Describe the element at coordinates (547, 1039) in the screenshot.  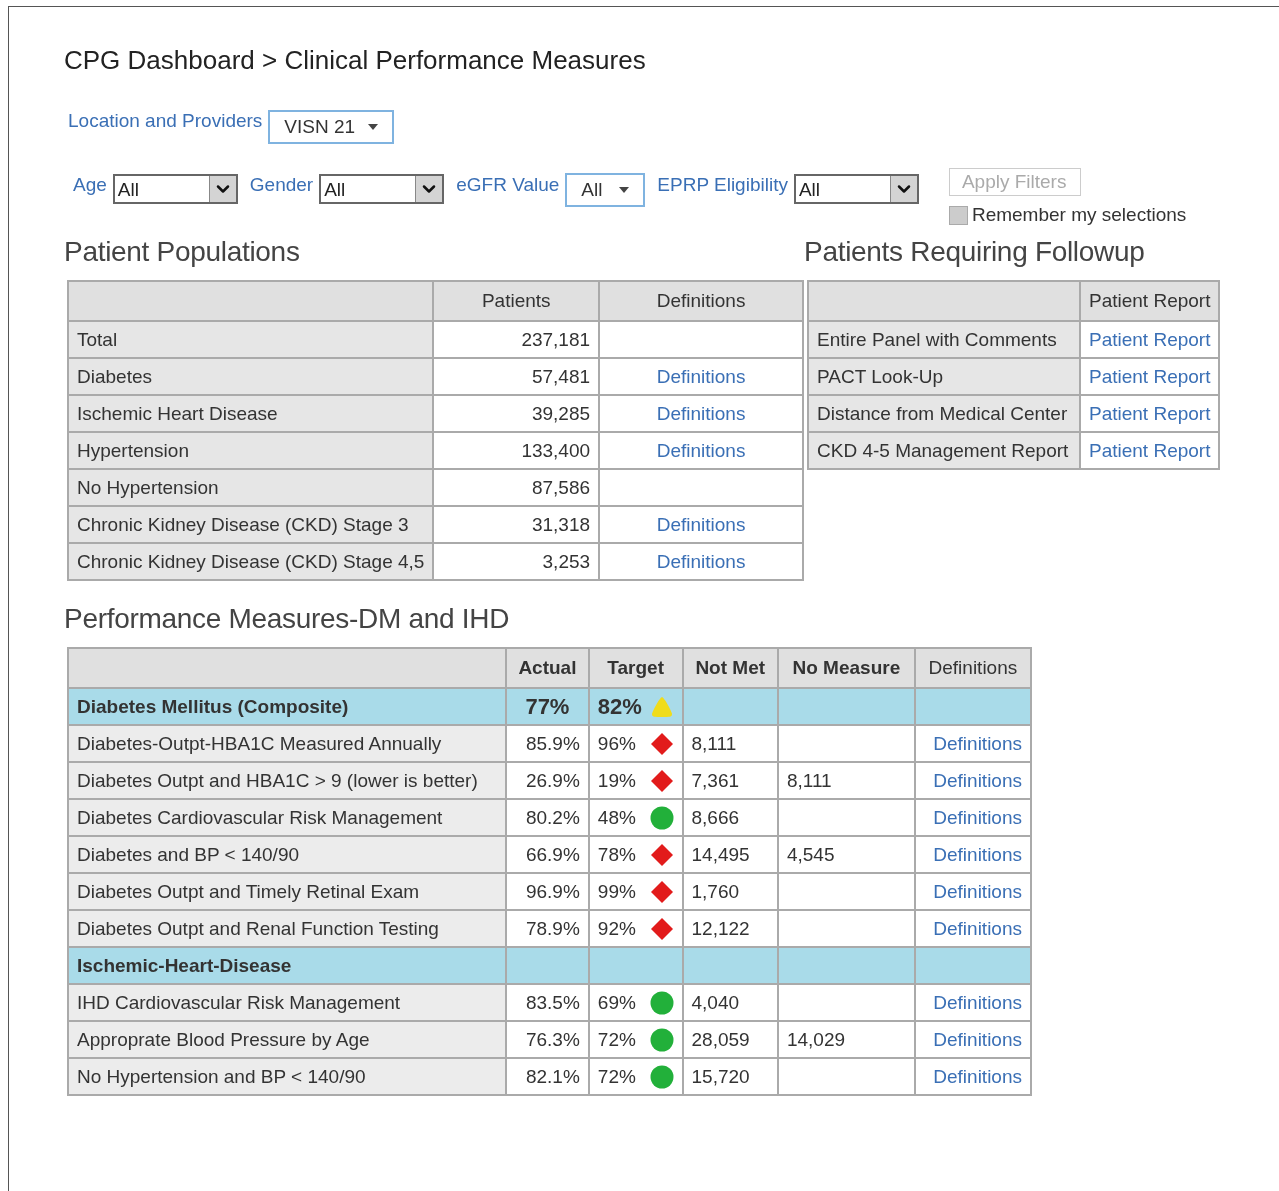
I see `table-cell: 76.3%` at that location.